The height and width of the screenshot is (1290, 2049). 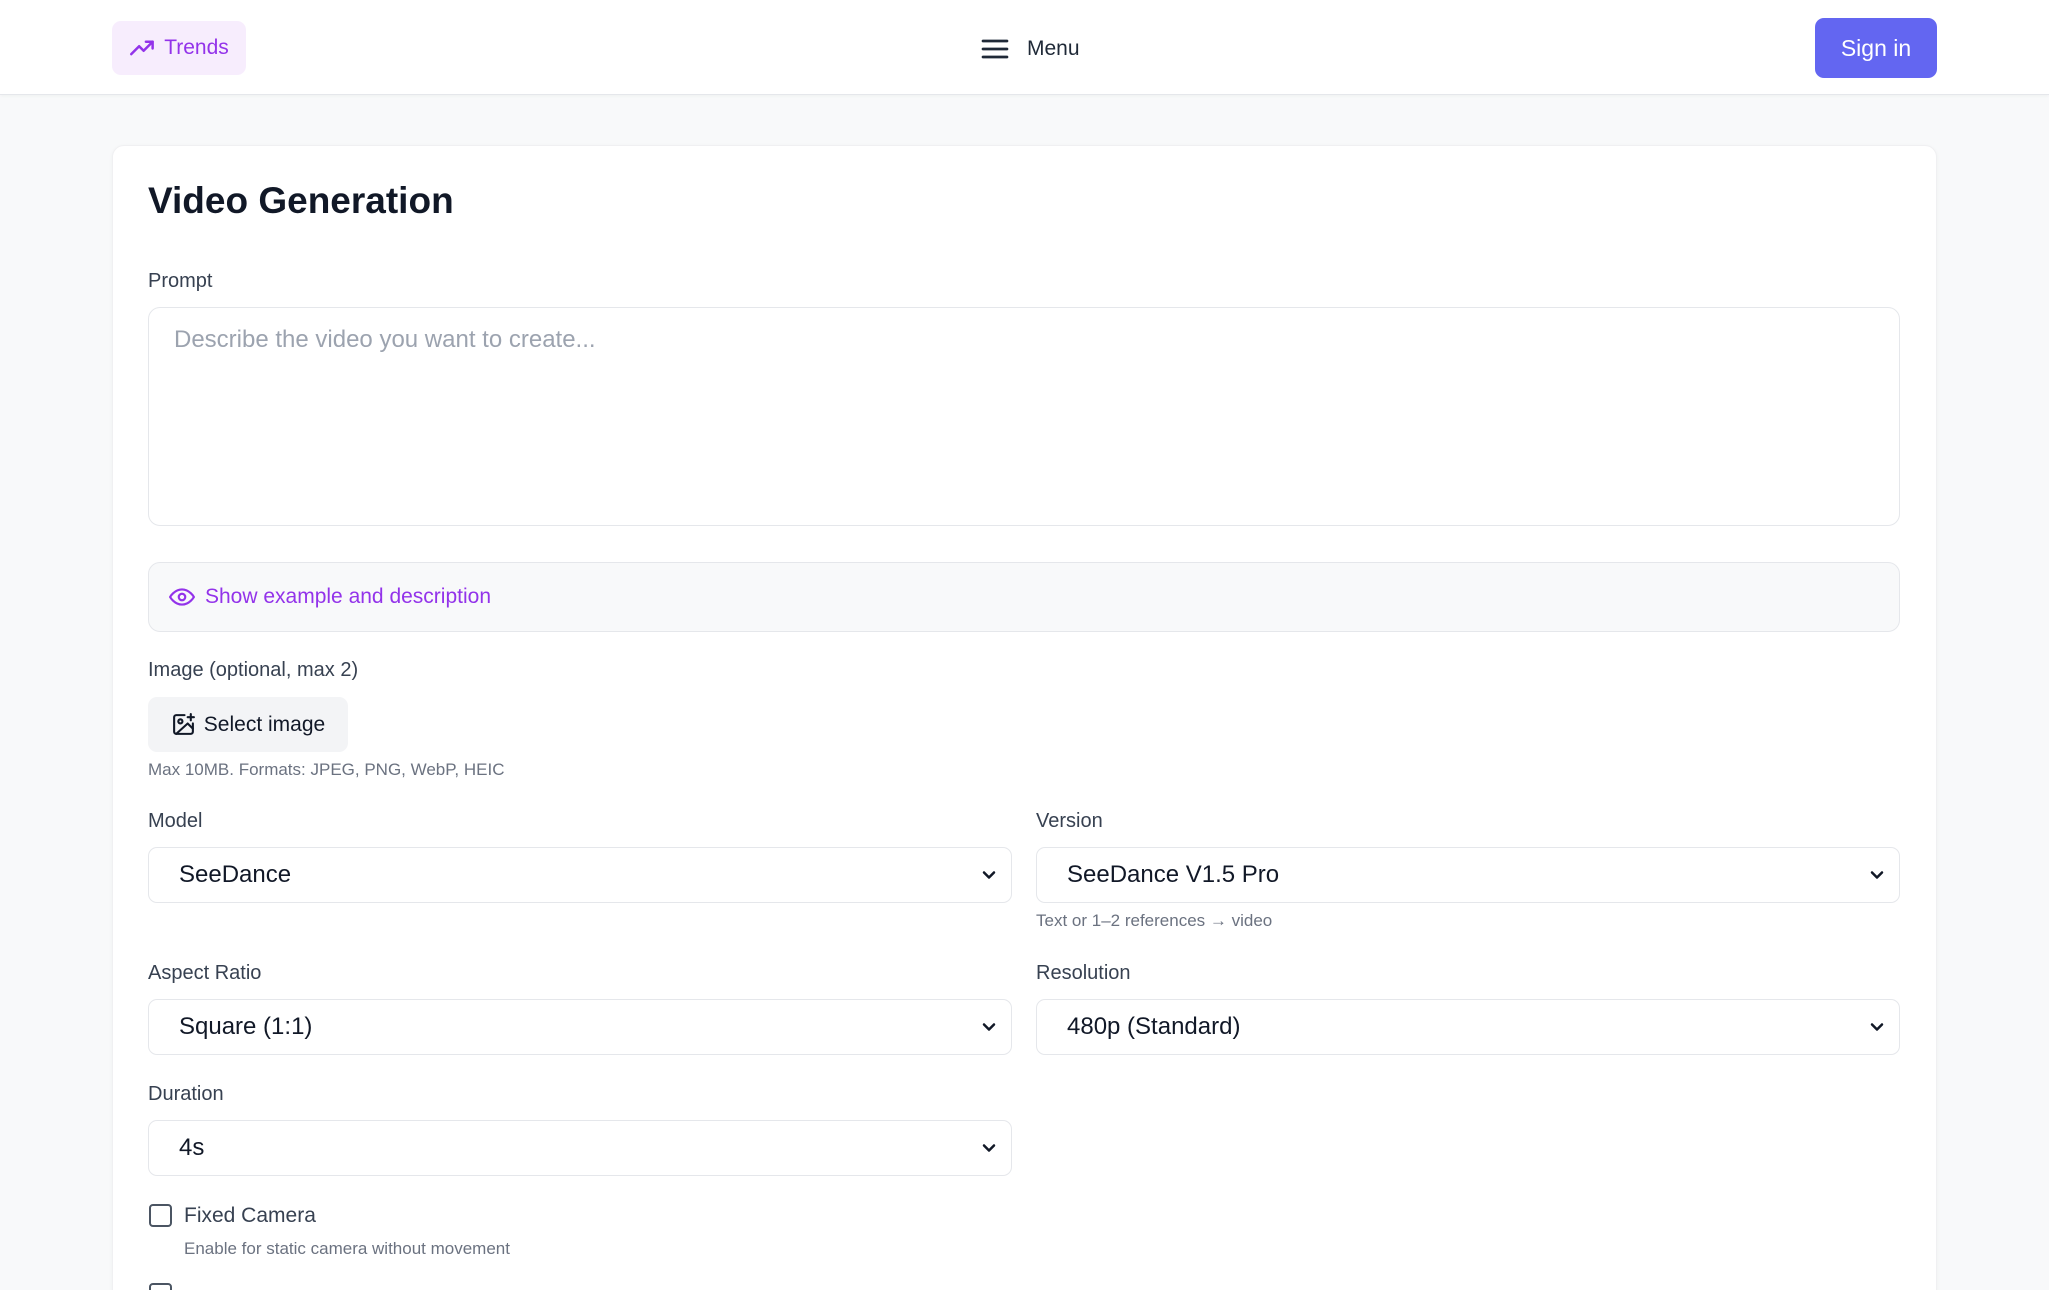 I want to click on version-select: SeeDance V1.5 Pro, so click(x=1468, y=875).